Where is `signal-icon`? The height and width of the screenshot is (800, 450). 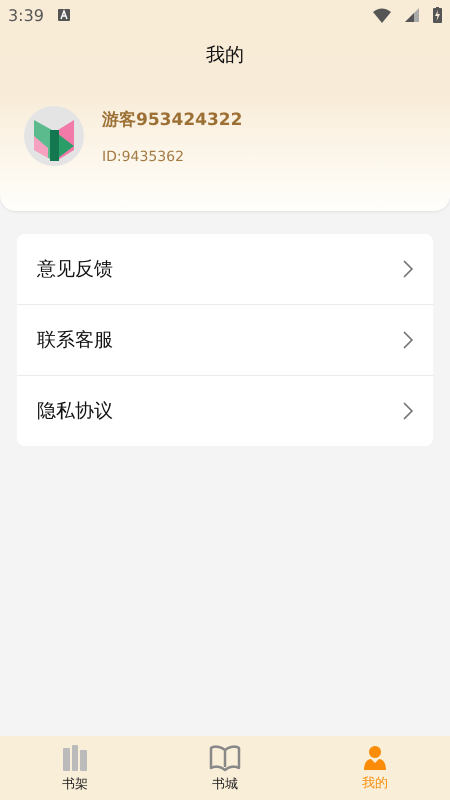 signal-icon is located at coordinates (412, 15).